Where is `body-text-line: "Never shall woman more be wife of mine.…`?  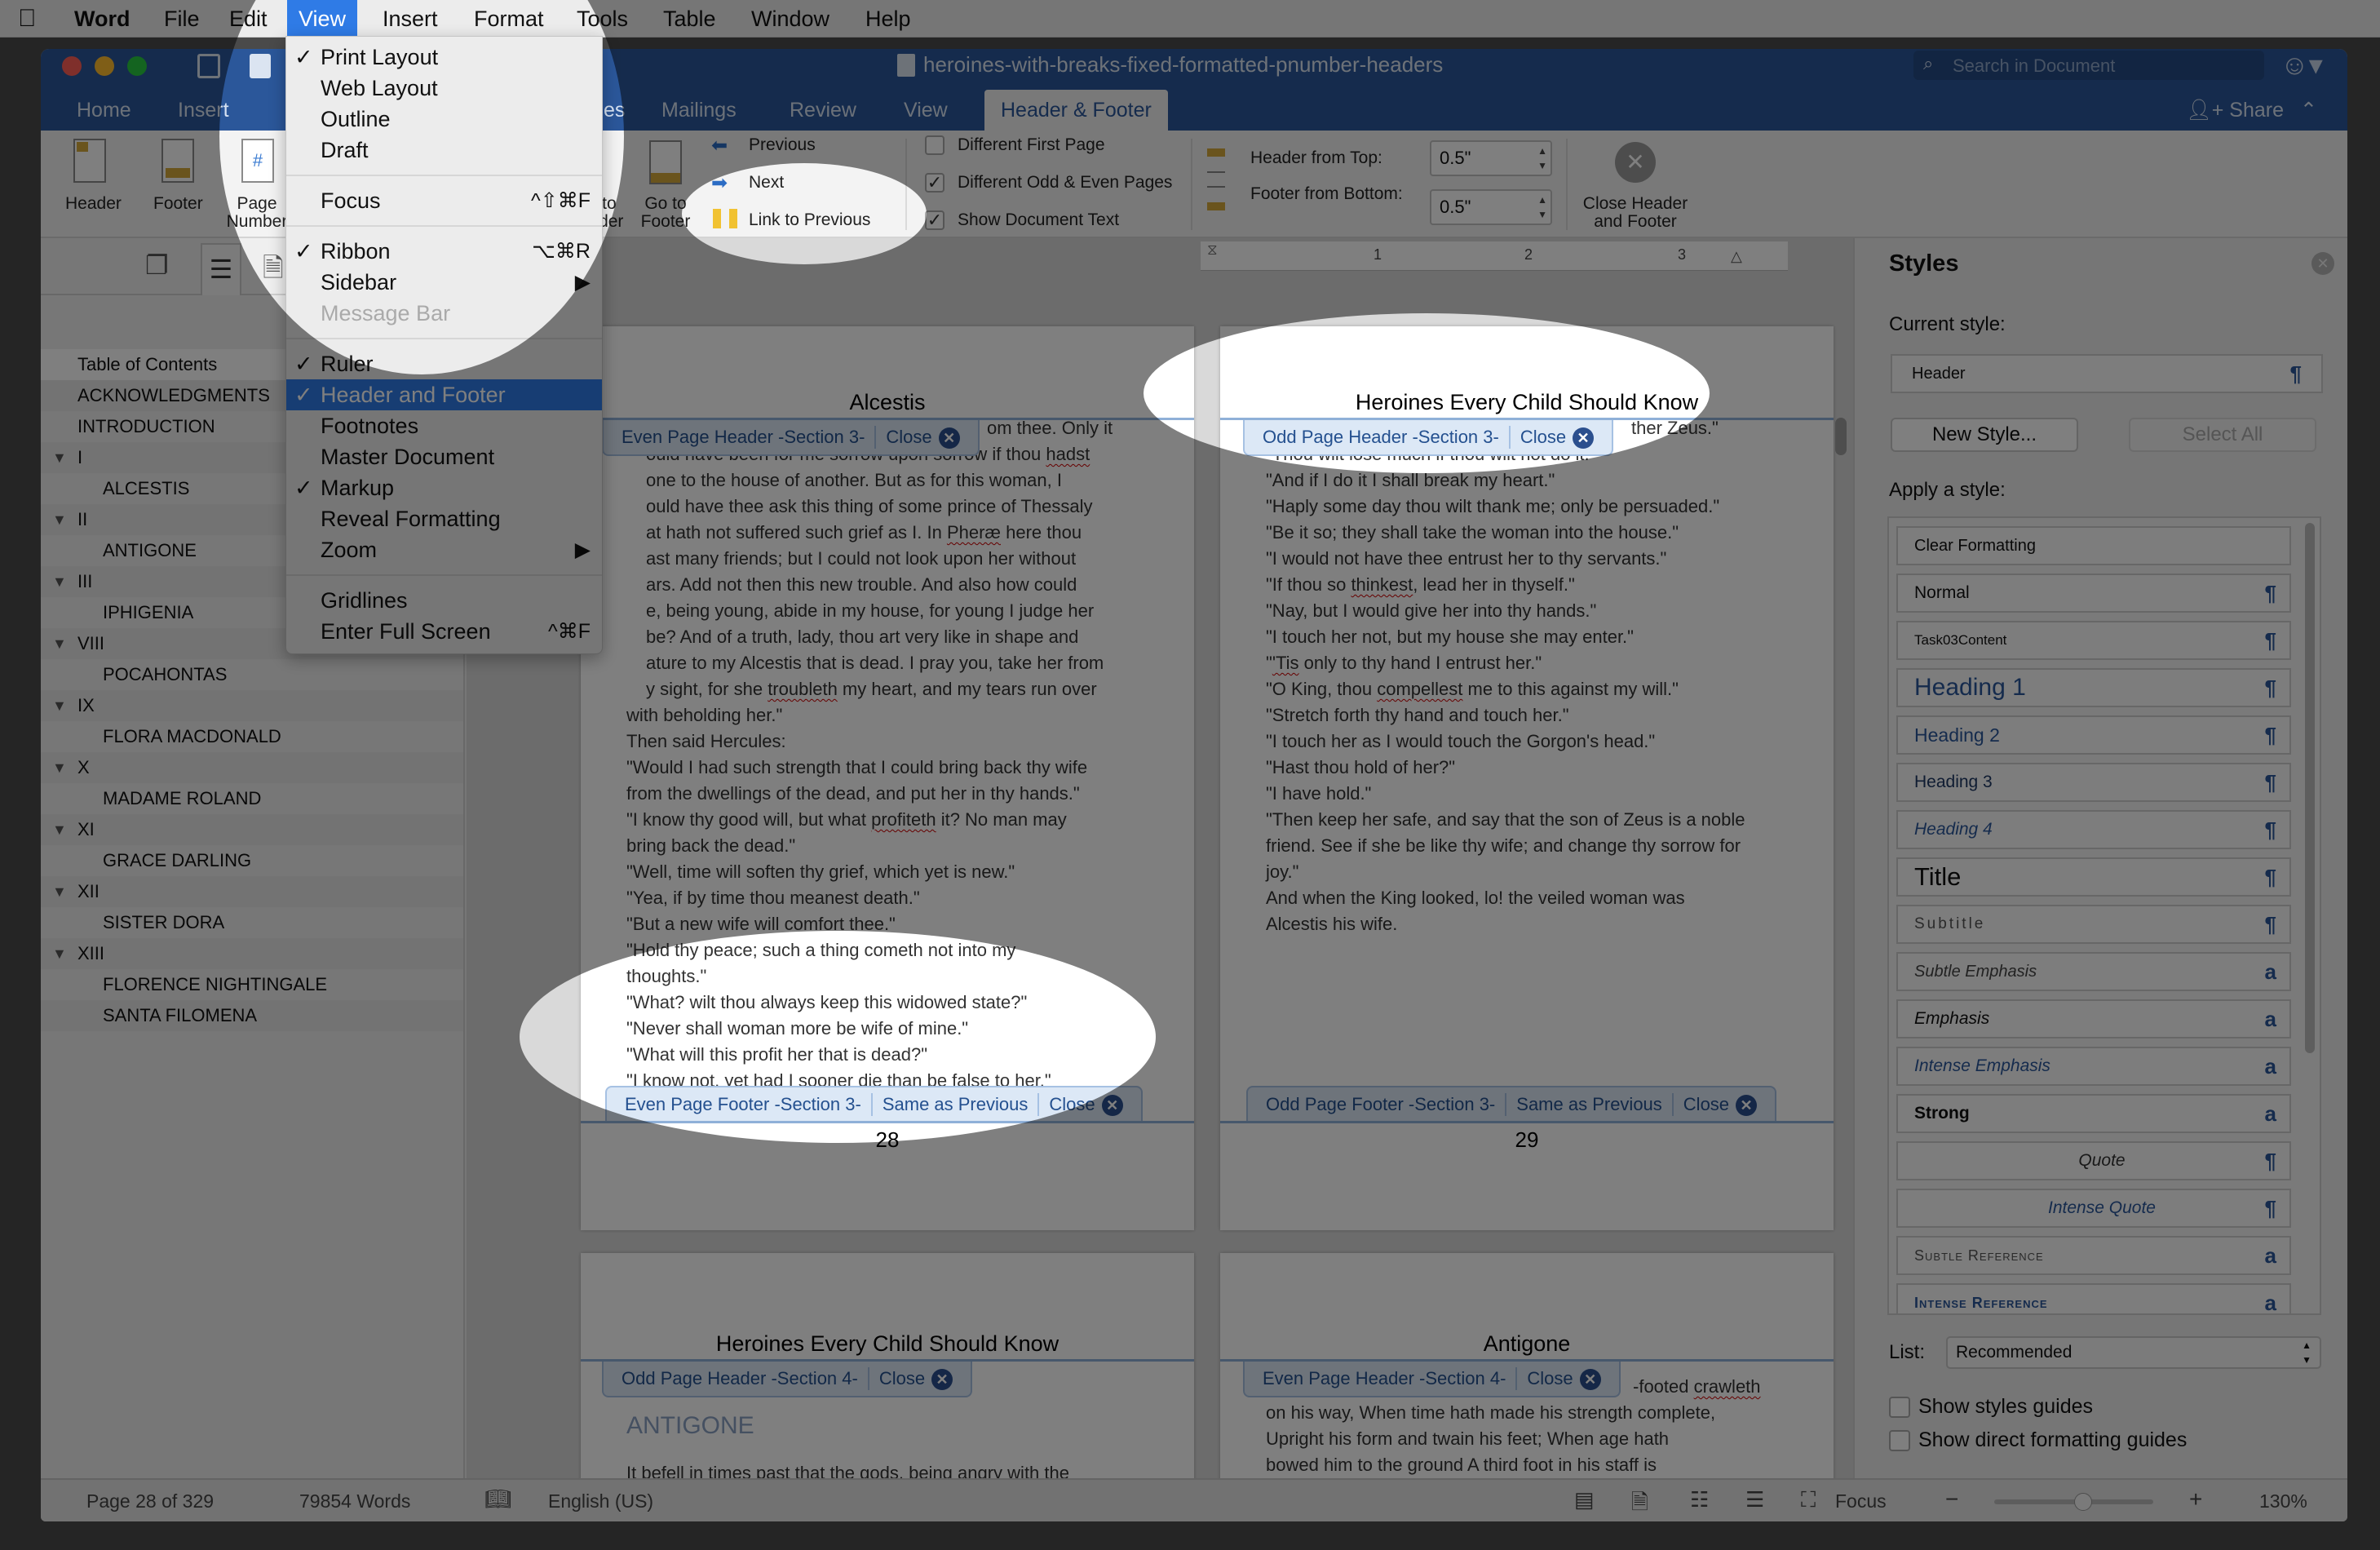
body-text-line: "Never shall woman more be wife of mine.… is located at coordinates (797, 1029).